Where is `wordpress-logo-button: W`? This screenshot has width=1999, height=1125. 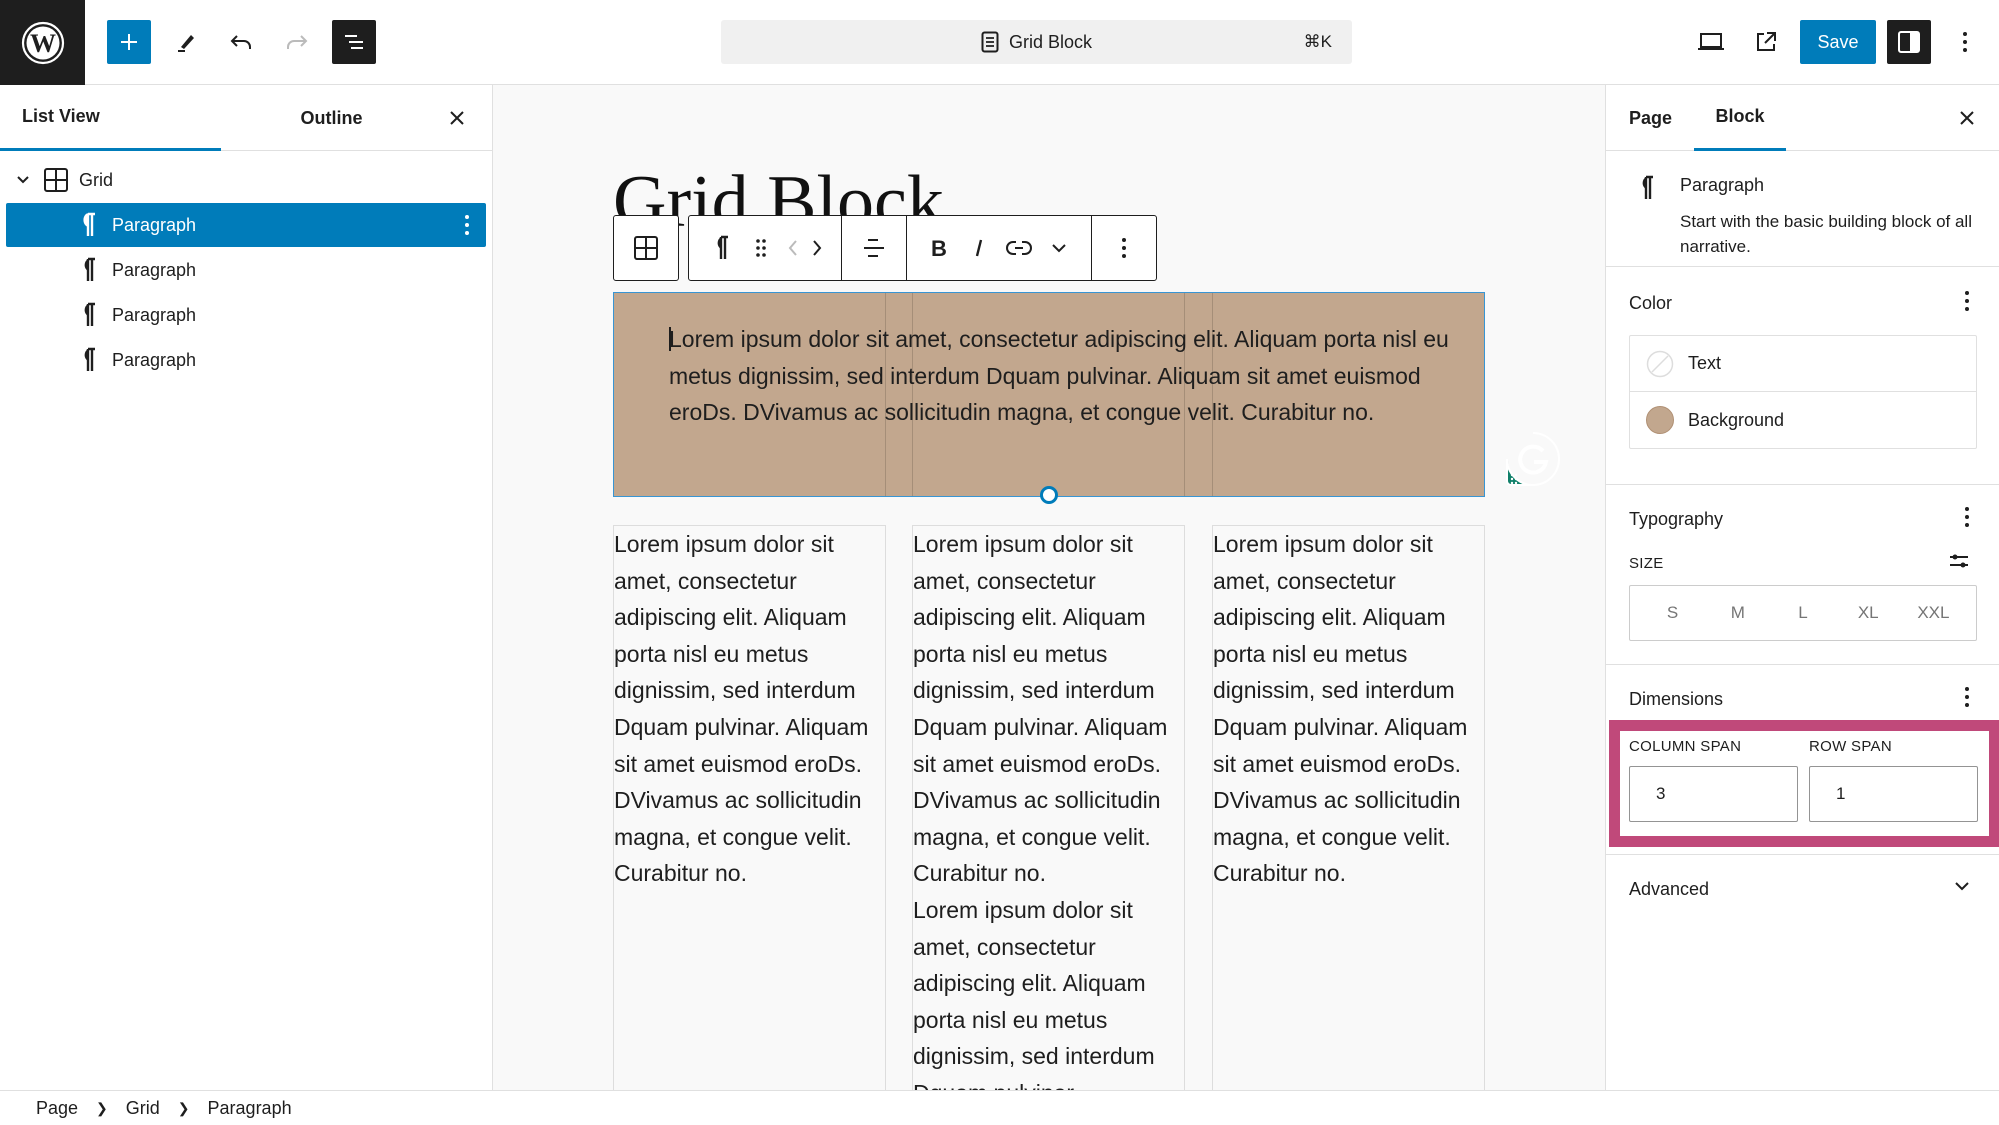 wordpress-logo-button: W is located at coordinates (42, 42).